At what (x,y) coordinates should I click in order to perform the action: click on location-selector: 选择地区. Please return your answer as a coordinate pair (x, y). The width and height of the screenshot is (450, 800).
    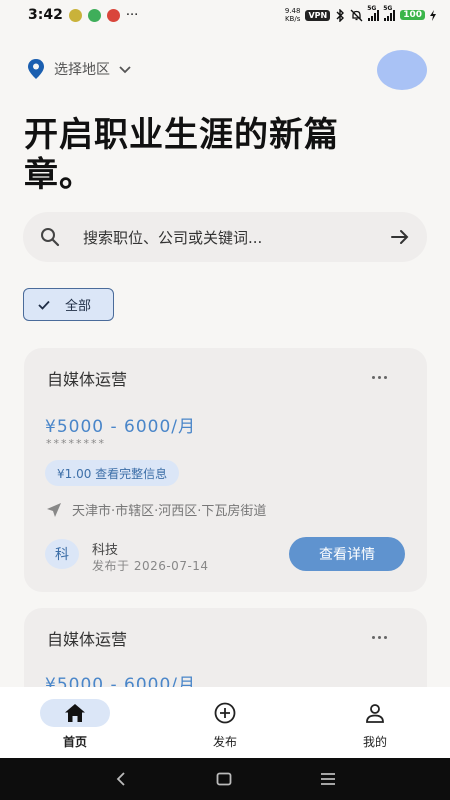
    Looking at the image, I should click on (79, 69).